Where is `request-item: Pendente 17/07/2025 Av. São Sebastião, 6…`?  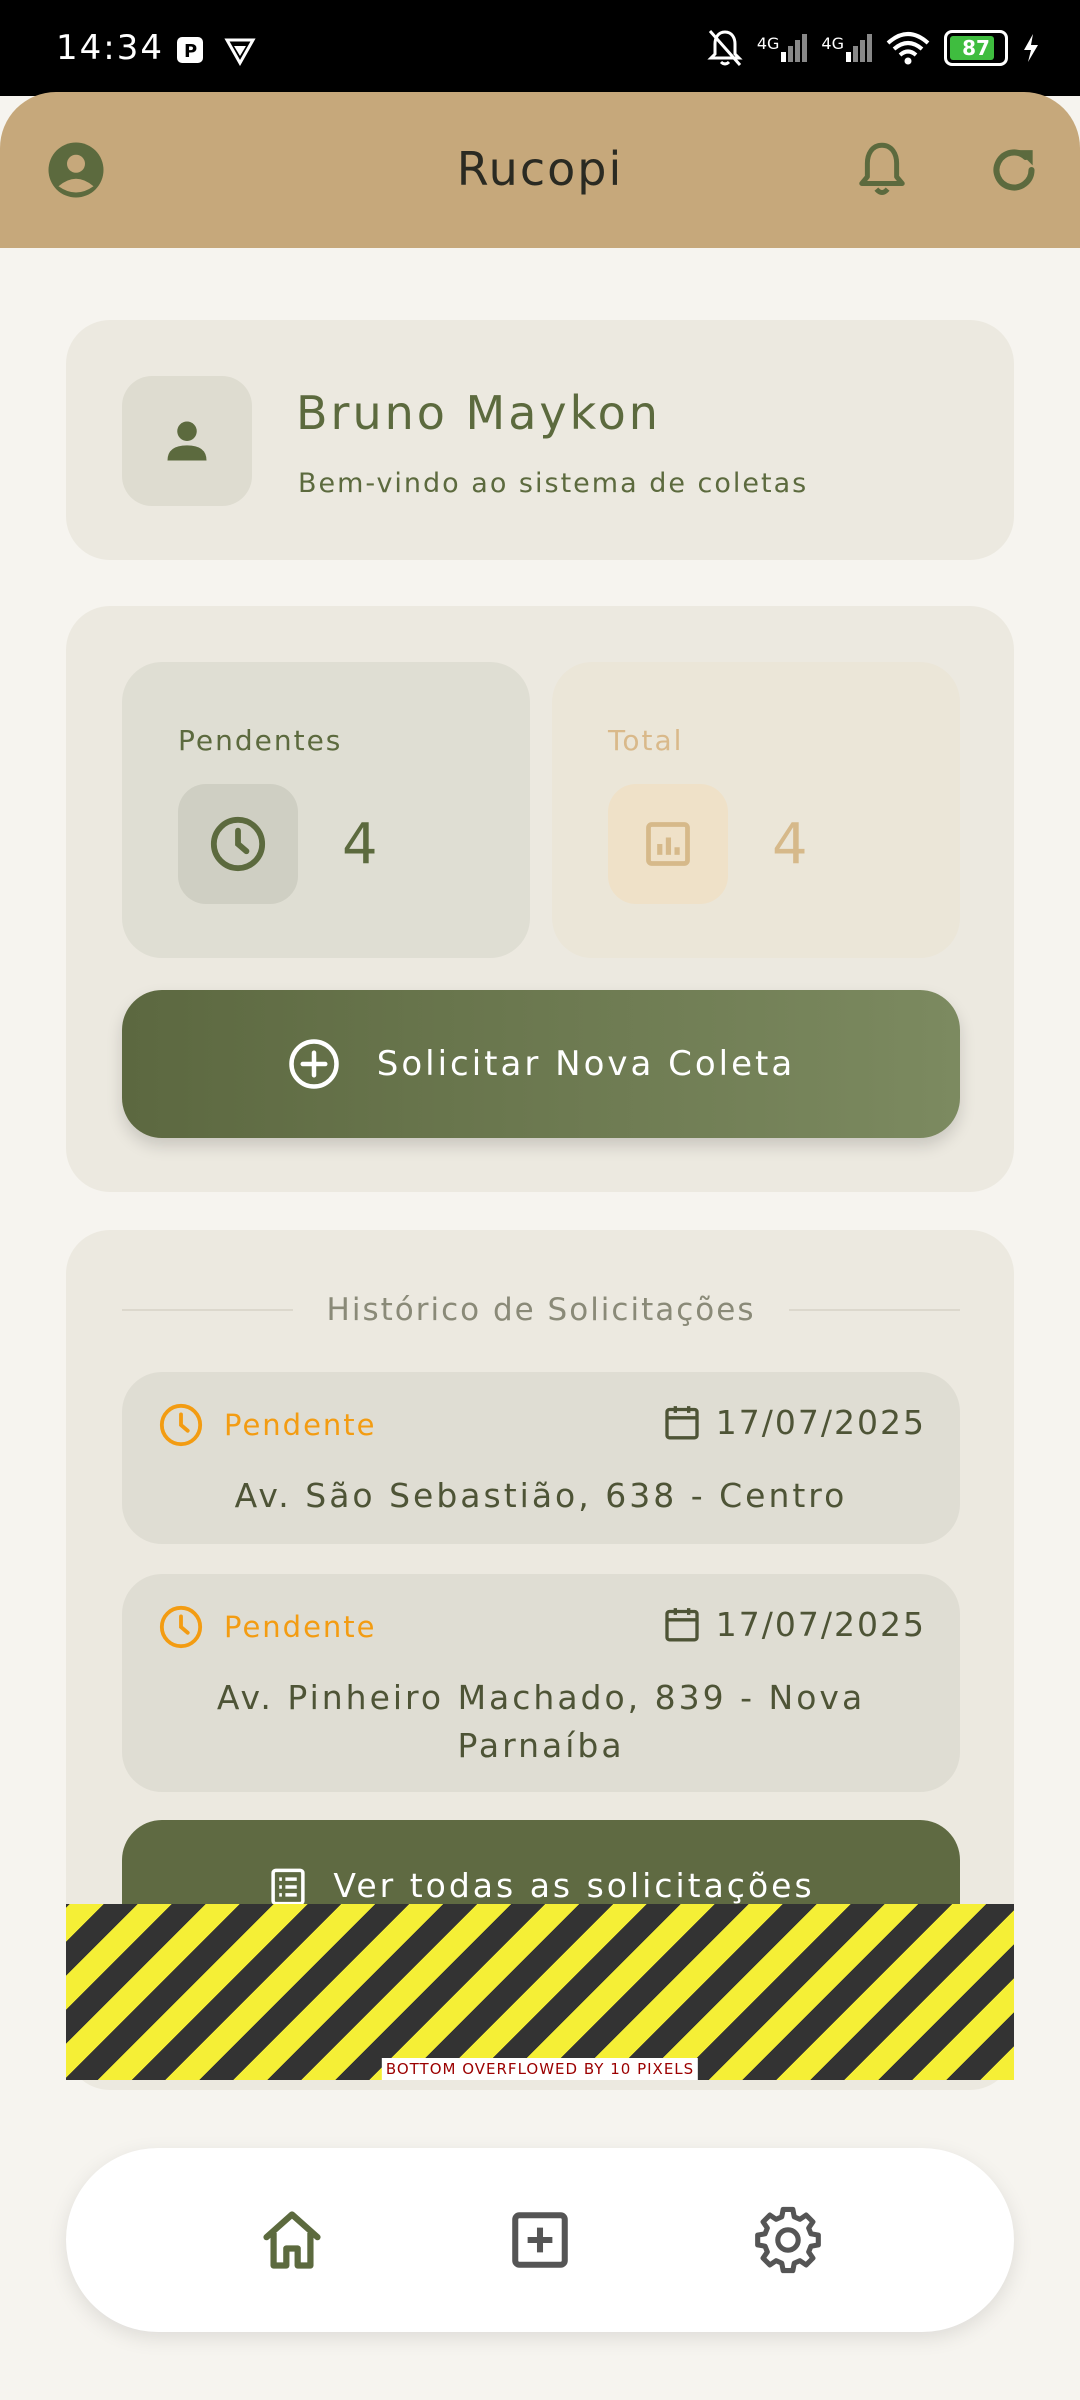 request-item: Pendente 17/07/2025 Av. São Sebastião, 6… is located at coordinates (541, 1458).